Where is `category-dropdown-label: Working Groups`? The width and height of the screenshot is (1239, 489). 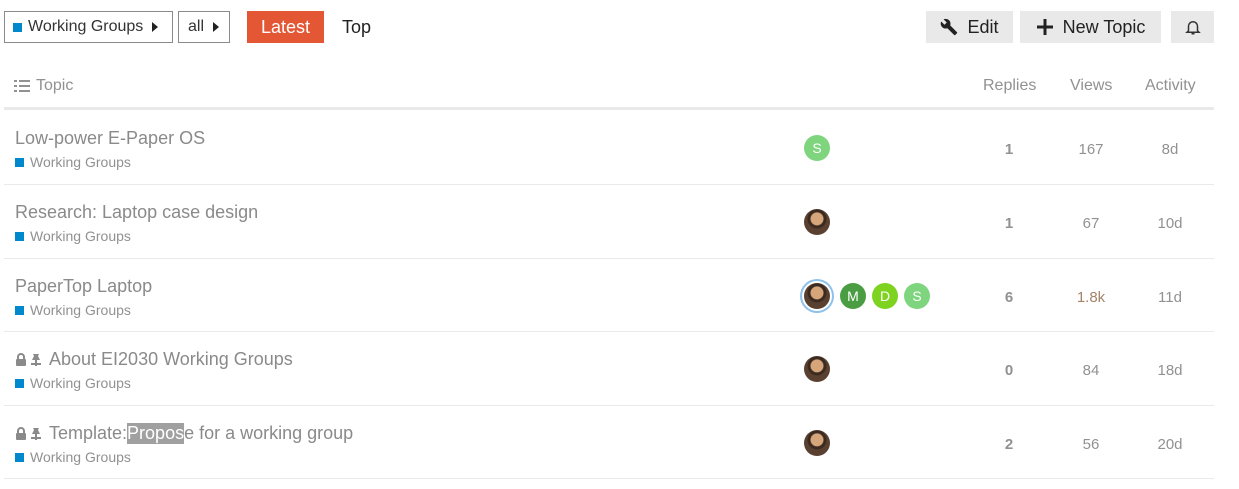 category-dropdown-label: Working Groups is located at coordinates (86, 26).